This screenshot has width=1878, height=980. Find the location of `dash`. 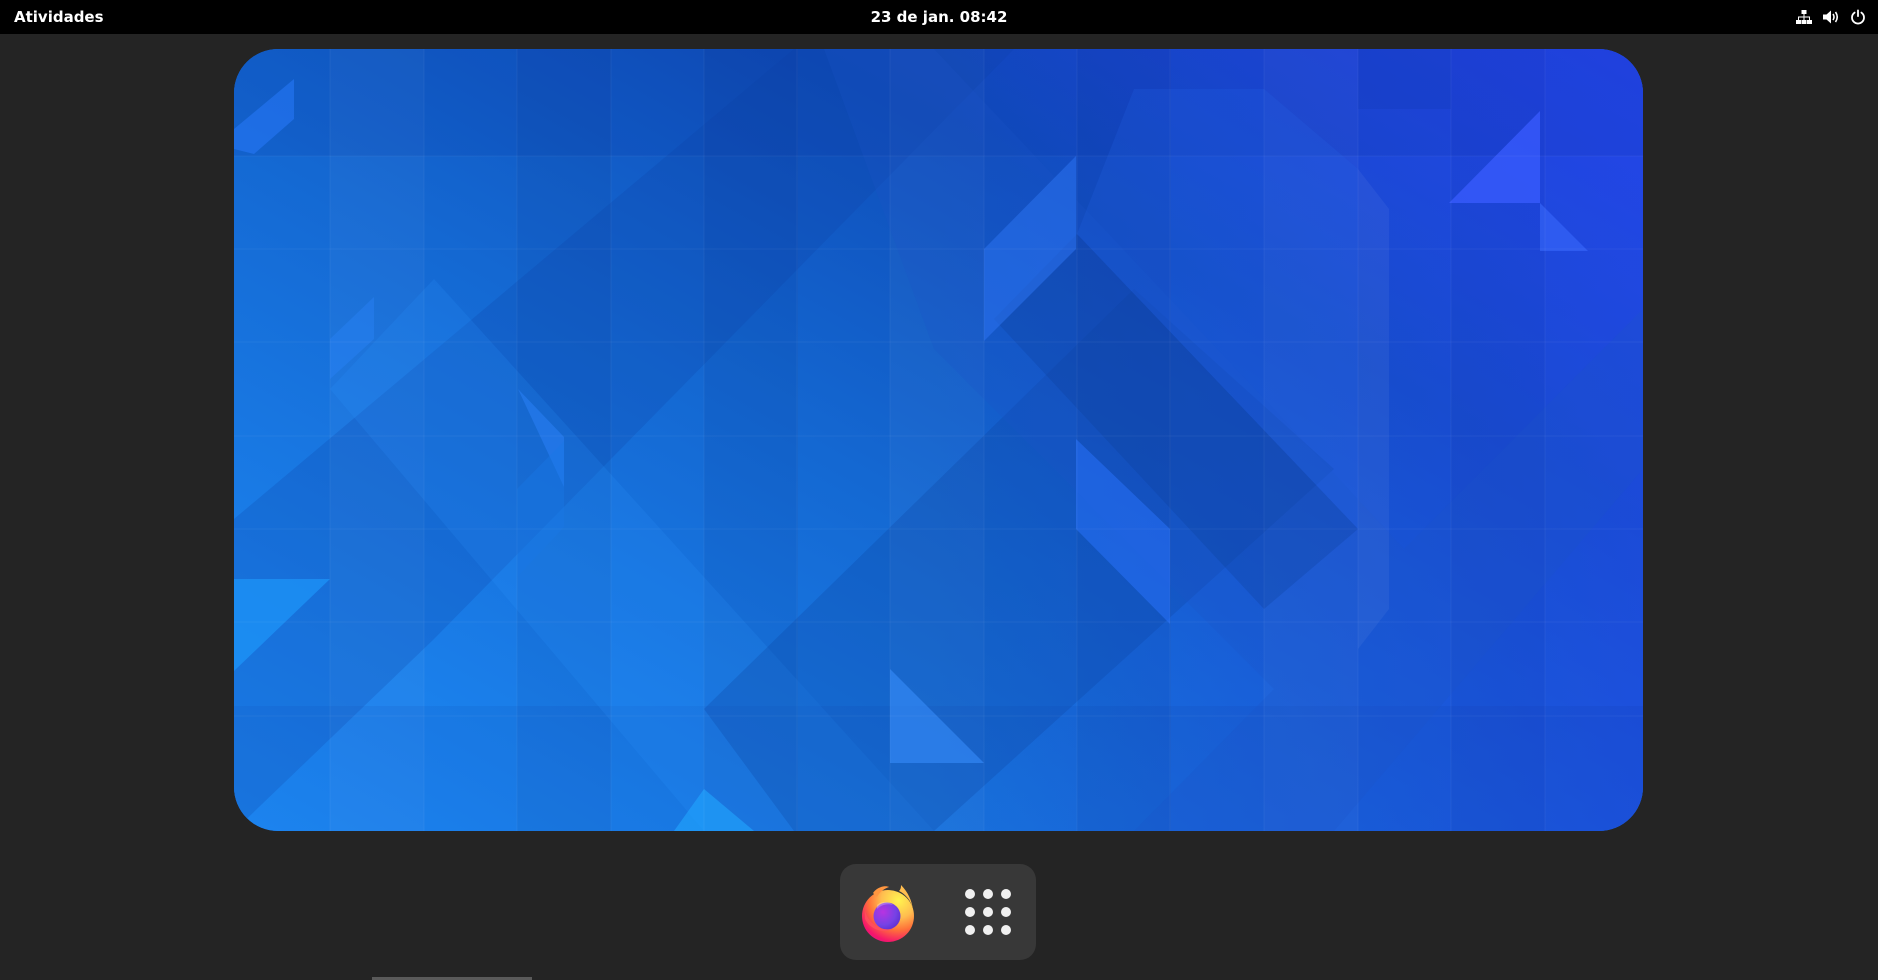

dash is located at coordinates (938, 912).